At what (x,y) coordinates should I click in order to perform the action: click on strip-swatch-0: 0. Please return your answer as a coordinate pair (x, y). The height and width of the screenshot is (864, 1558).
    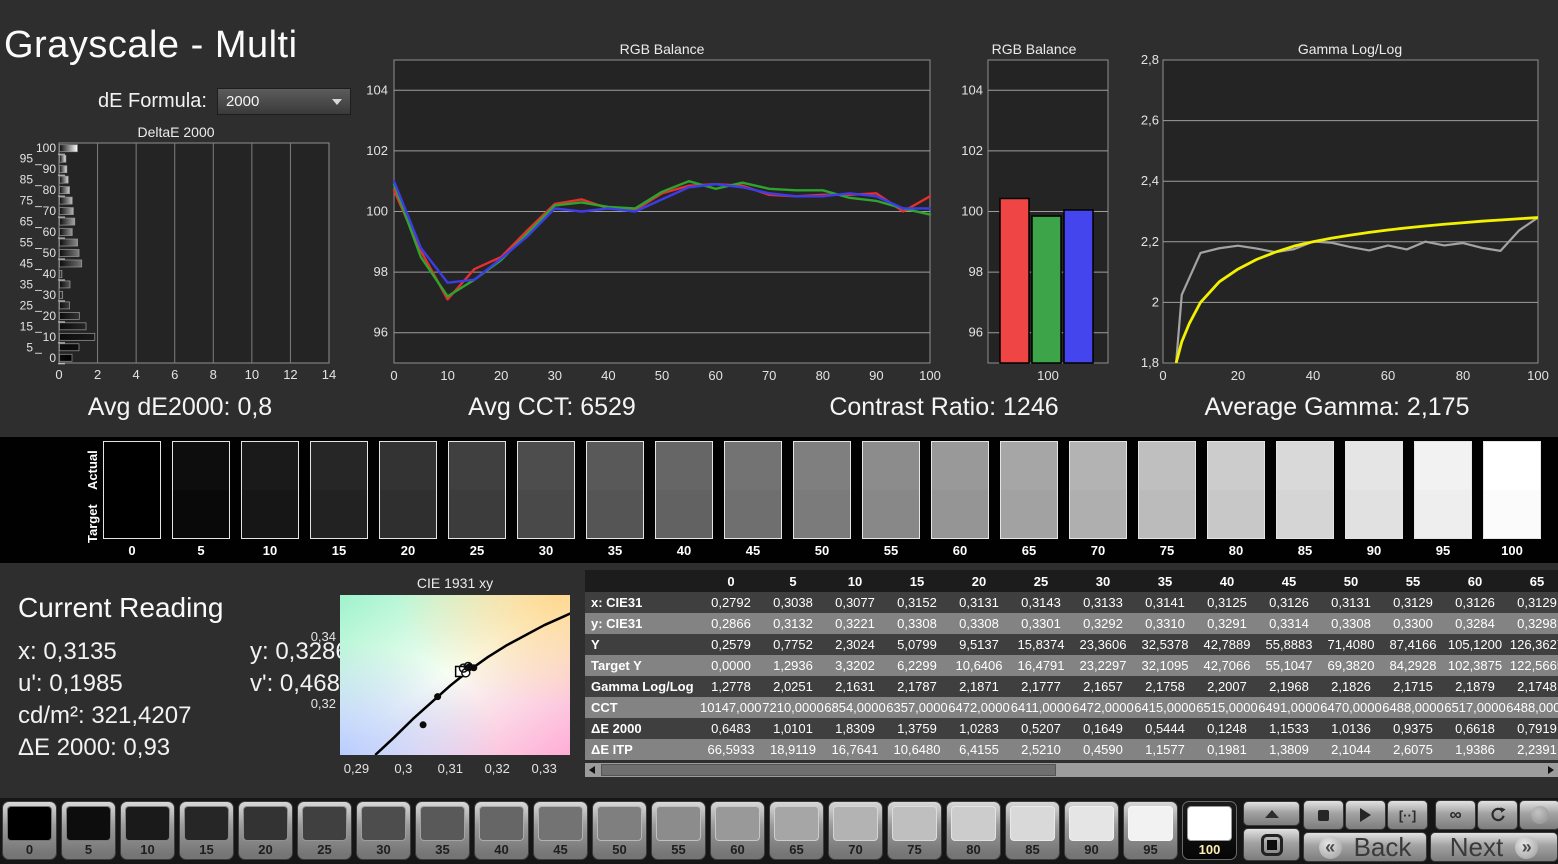
    Looking at the image, I should click on (132, 499).